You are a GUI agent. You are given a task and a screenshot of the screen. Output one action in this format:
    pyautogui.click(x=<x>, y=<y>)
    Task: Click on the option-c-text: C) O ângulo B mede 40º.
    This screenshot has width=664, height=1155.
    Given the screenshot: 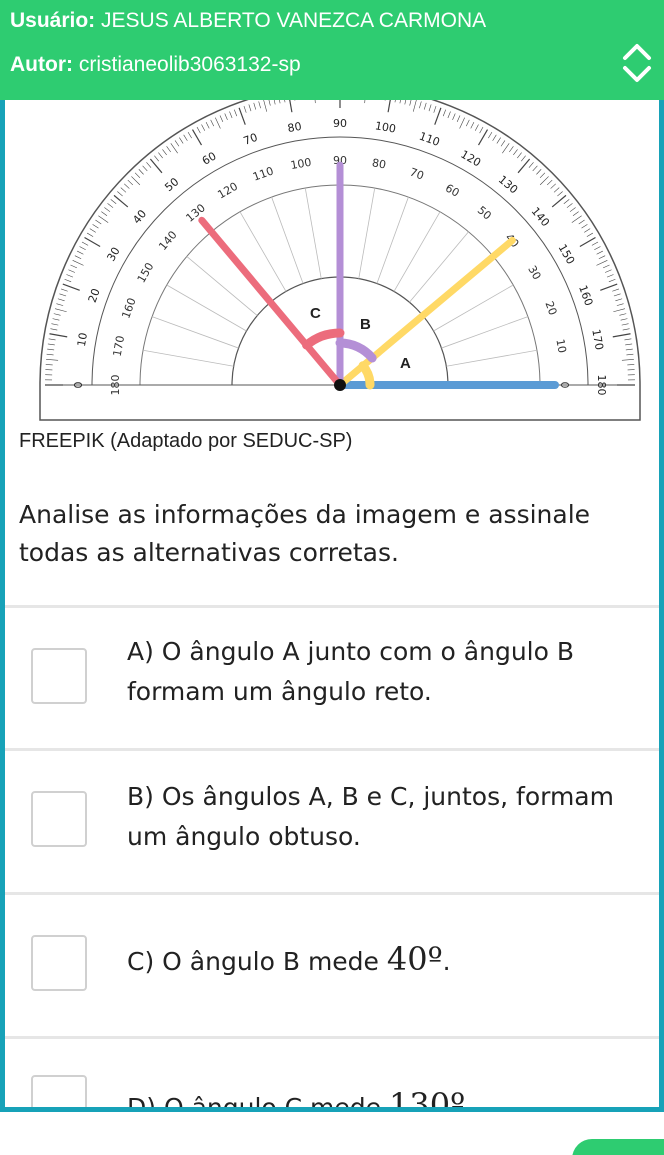 What is the action you would take?
    pyautogui.click(x=382, y=960)
    